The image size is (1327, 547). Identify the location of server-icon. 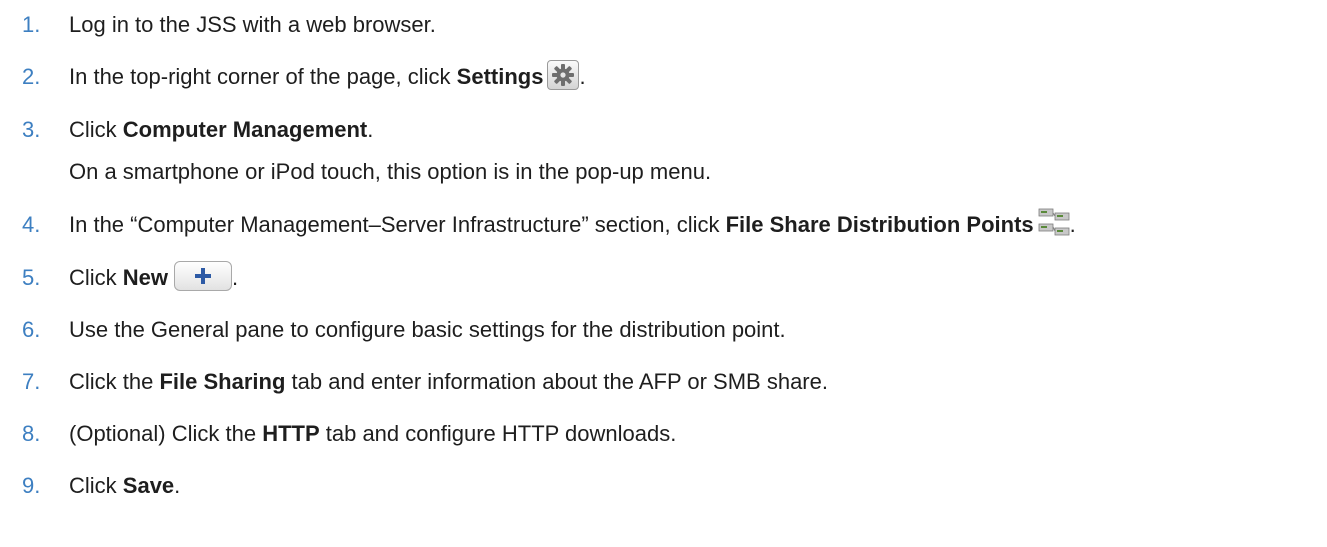
(1054, 223).